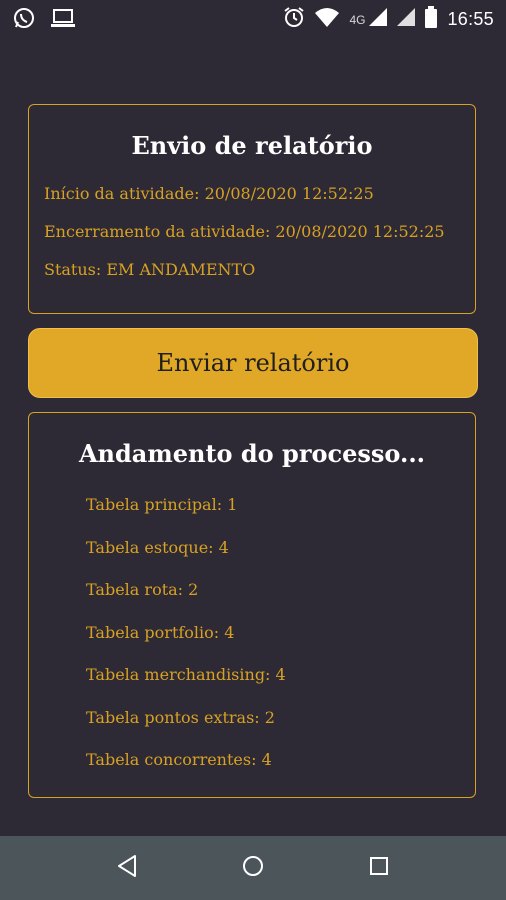  I want to click on back-button, so click(127, 868).